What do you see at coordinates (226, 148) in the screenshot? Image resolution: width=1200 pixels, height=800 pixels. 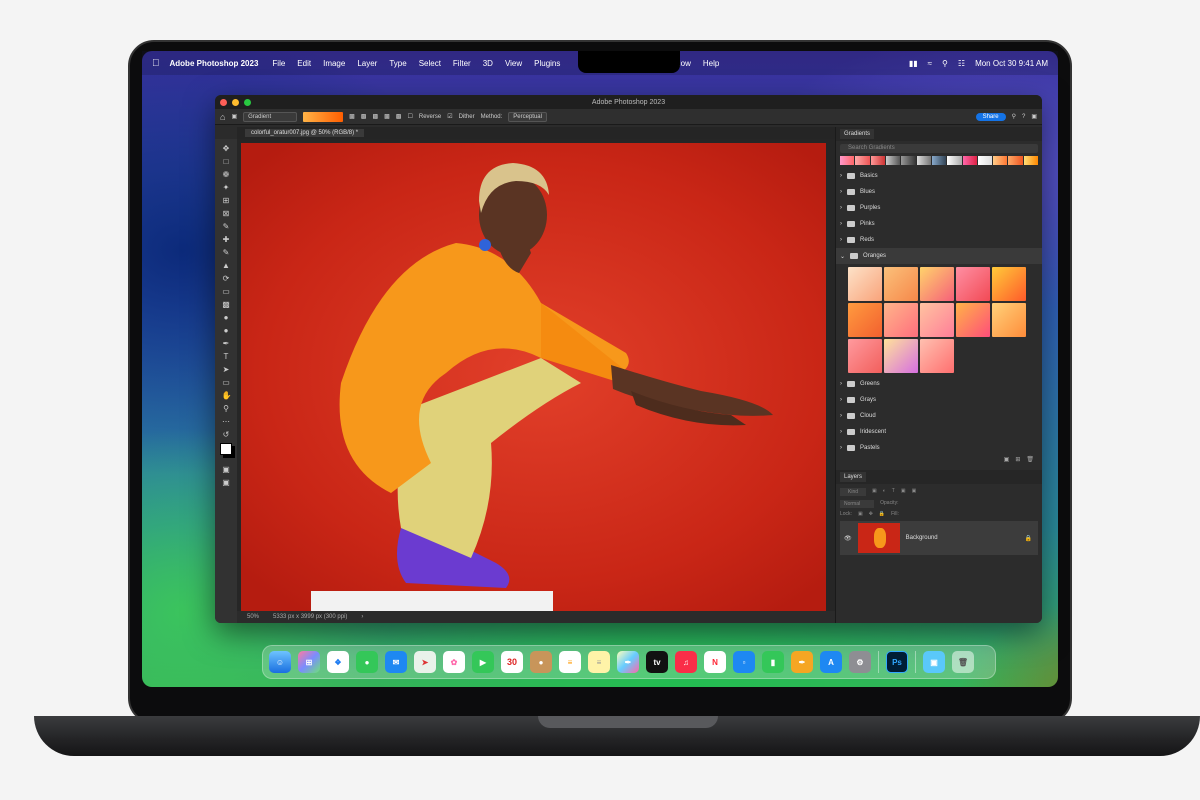 I see `move-tool-icon: ✥` at bounding box center [226, 148].